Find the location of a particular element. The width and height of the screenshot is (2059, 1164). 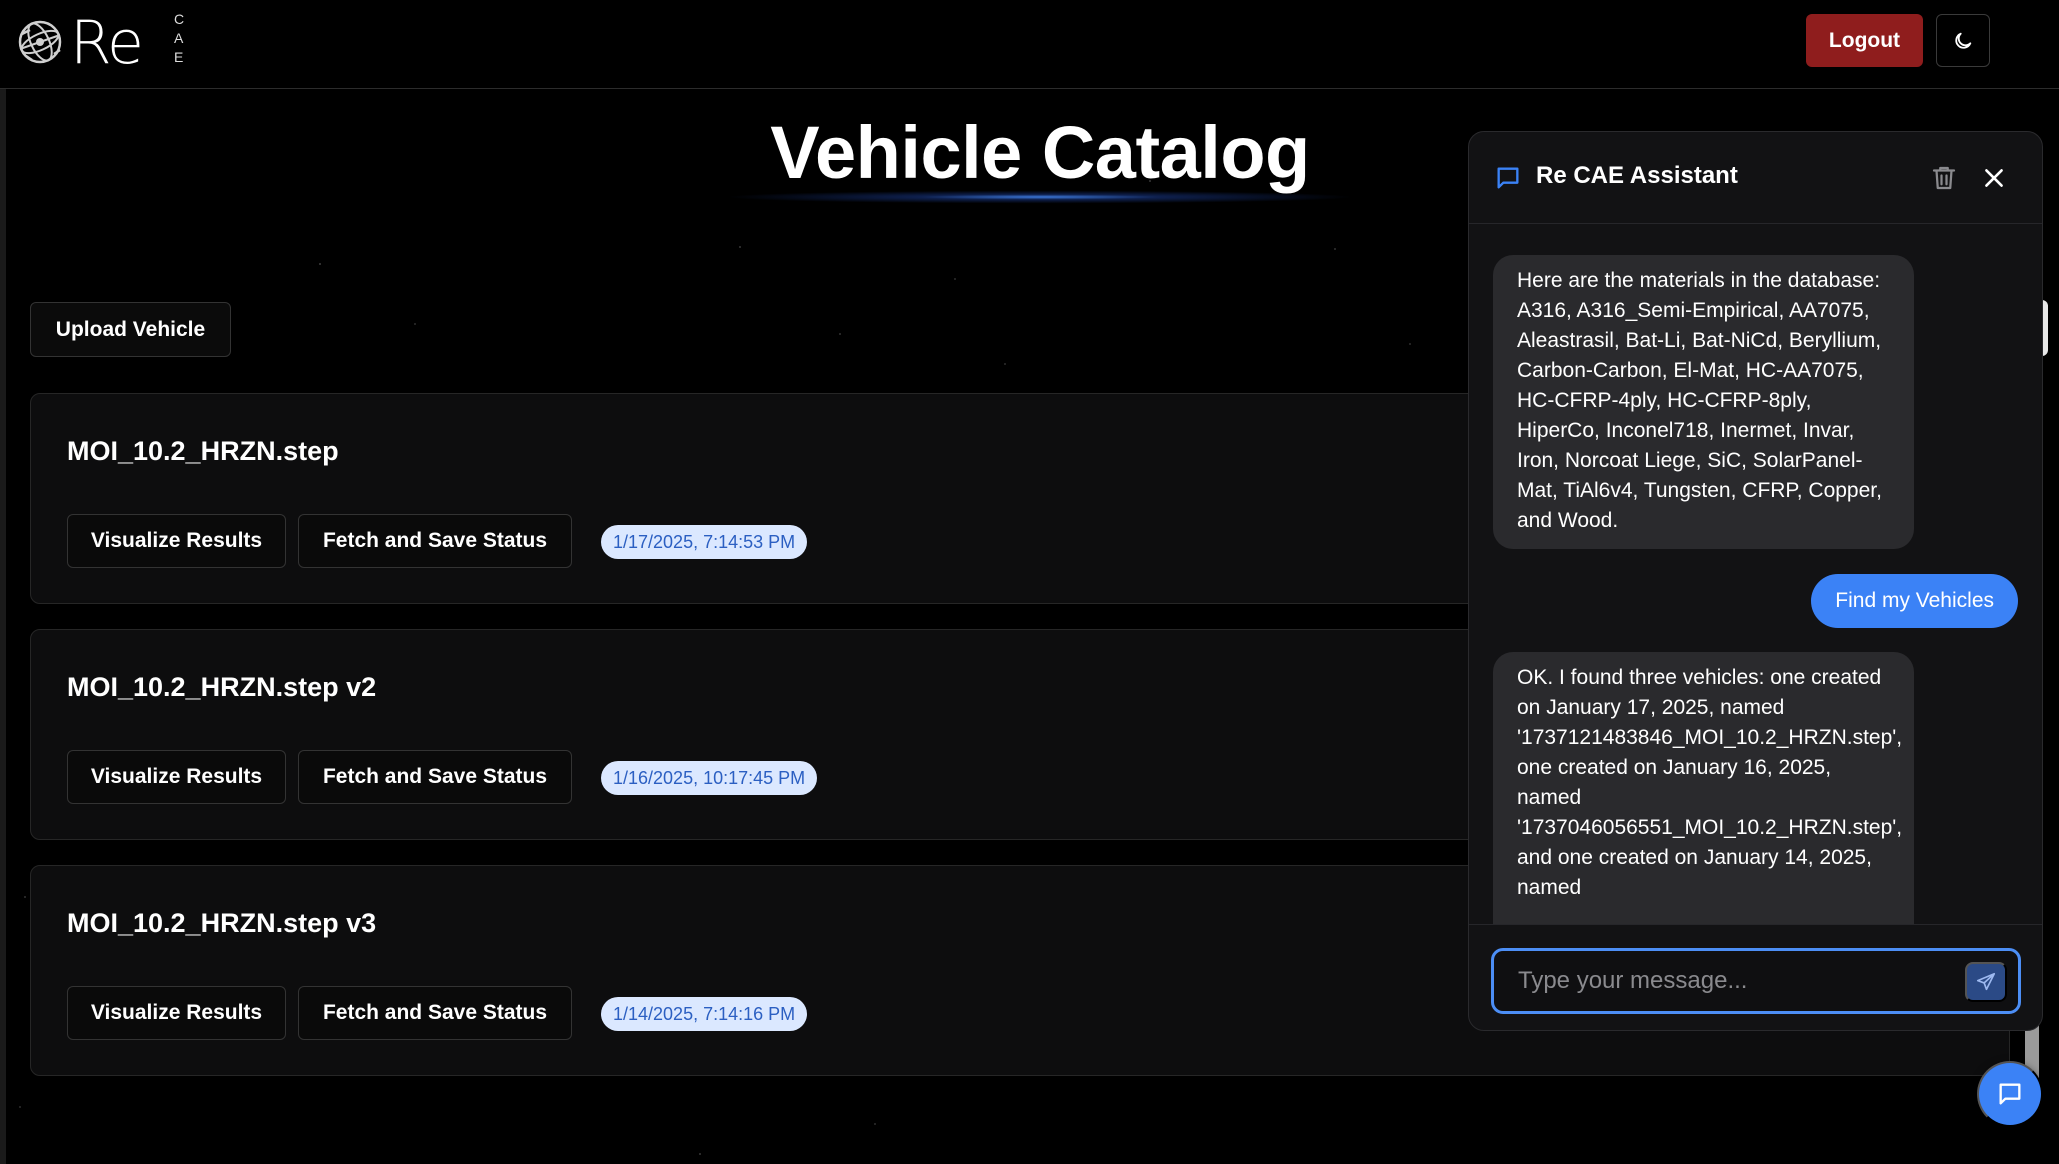

send-icon is located at coordinates (1986, 981).